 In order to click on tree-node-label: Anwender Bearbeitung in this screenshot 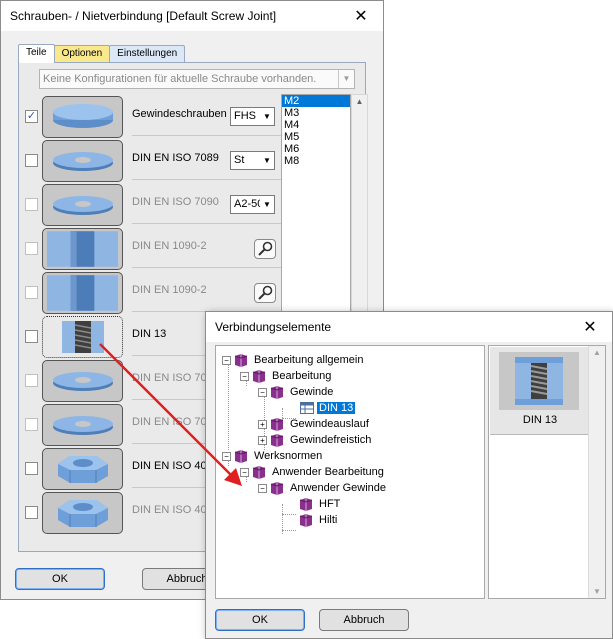, I will do `click(328, 472)`.